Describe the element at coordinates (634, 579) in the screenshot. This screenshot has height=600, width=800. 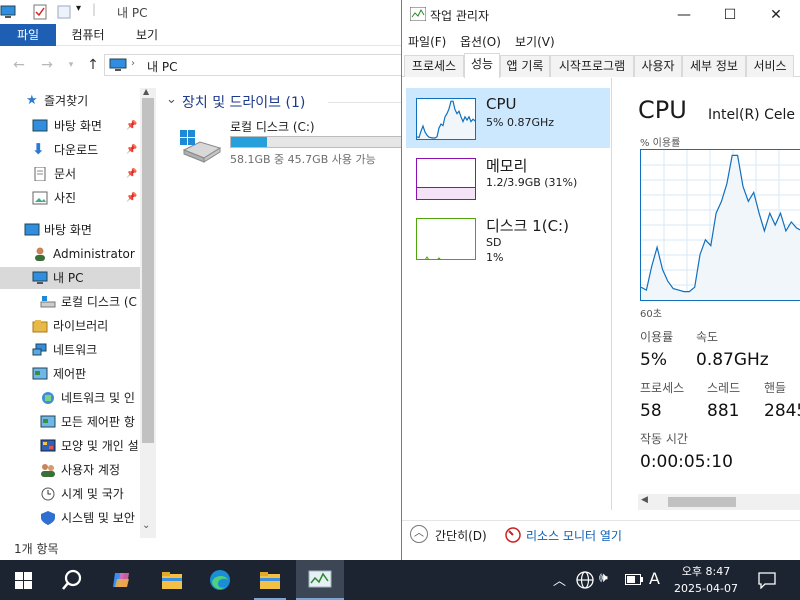
I see `battery-icon` at that location.